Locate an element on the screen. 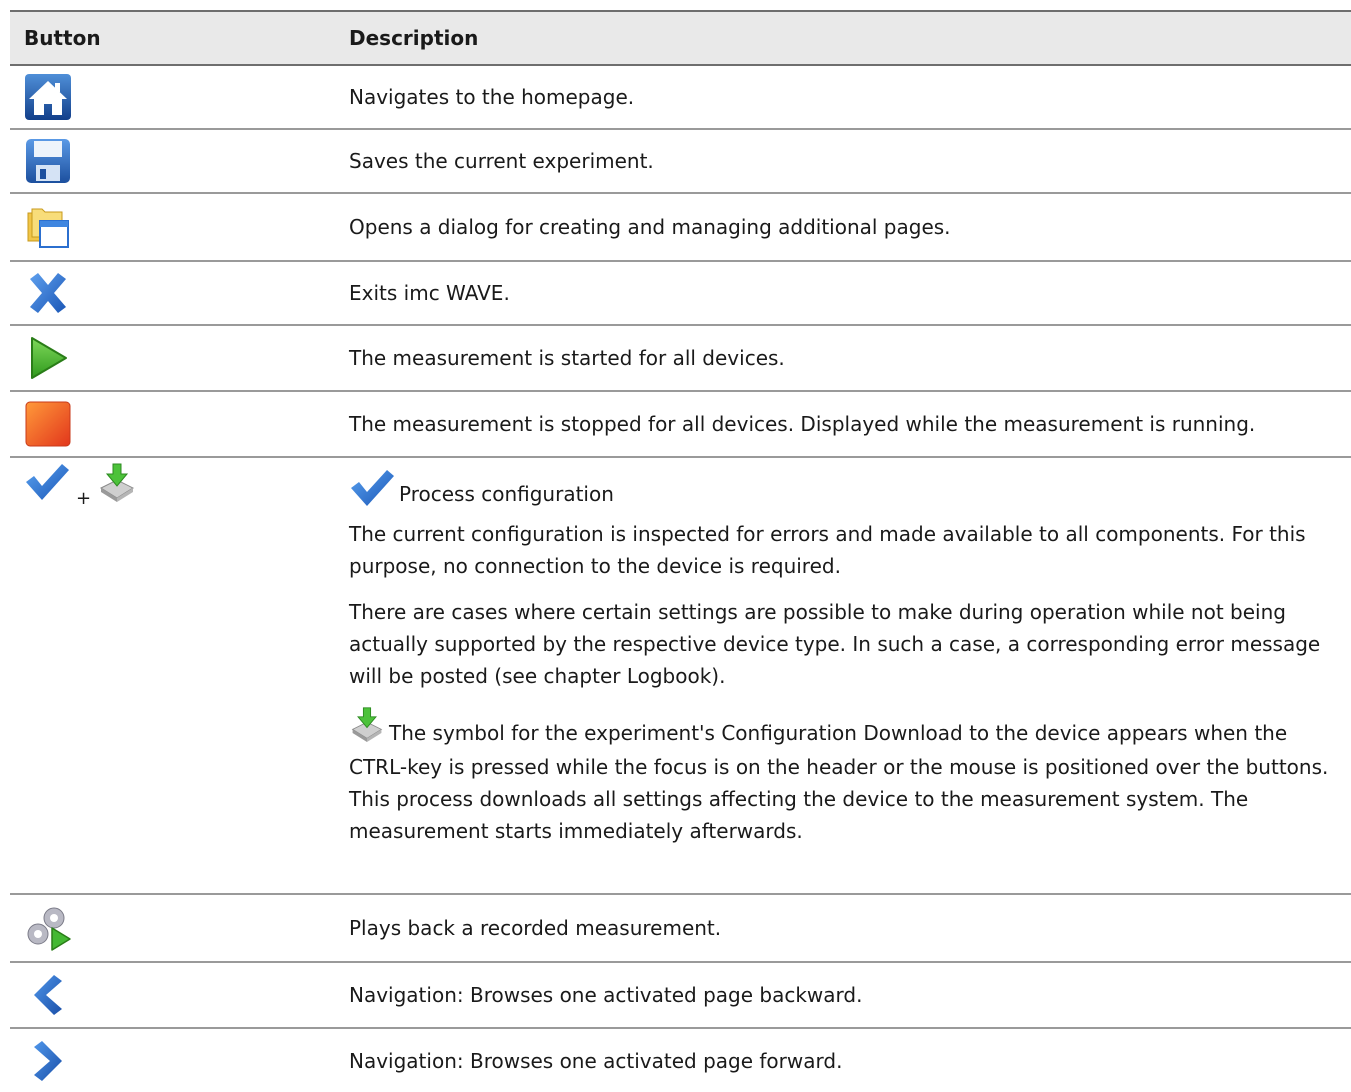 The image size is (1351, 1092). save-icon is located at coordinates (48, 161).